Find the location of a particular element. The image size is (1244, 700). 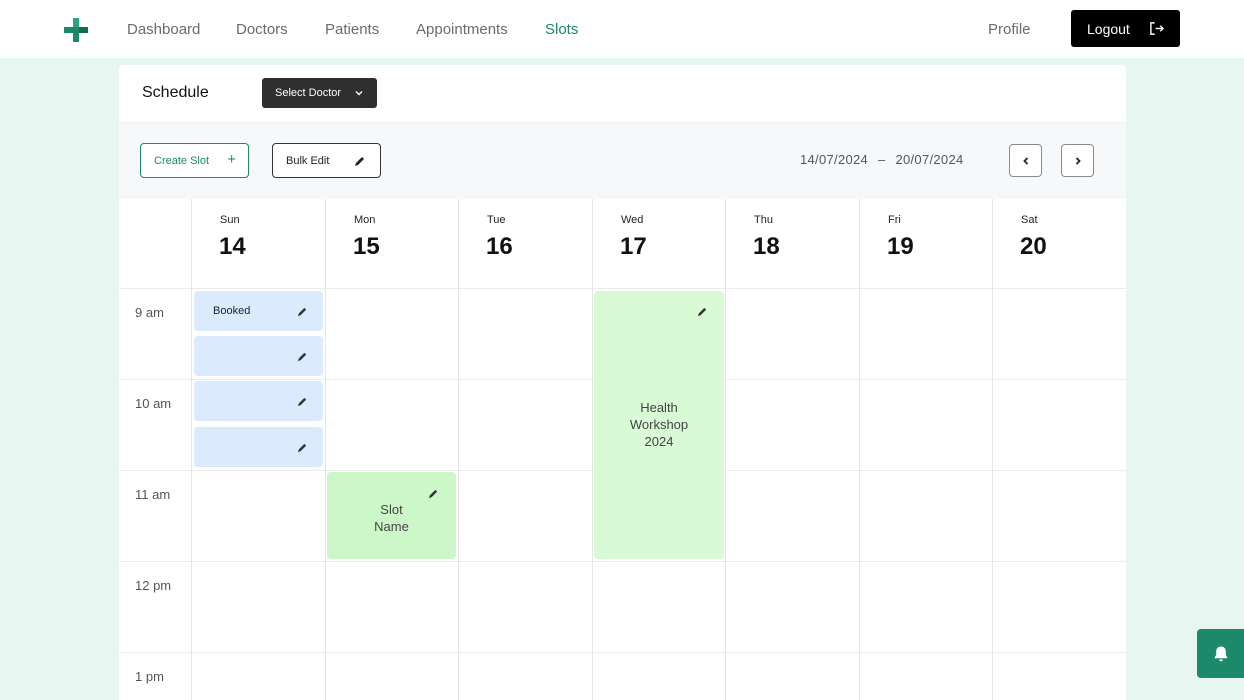

schedule-title: Schedule is located at coordinates (175, 92).